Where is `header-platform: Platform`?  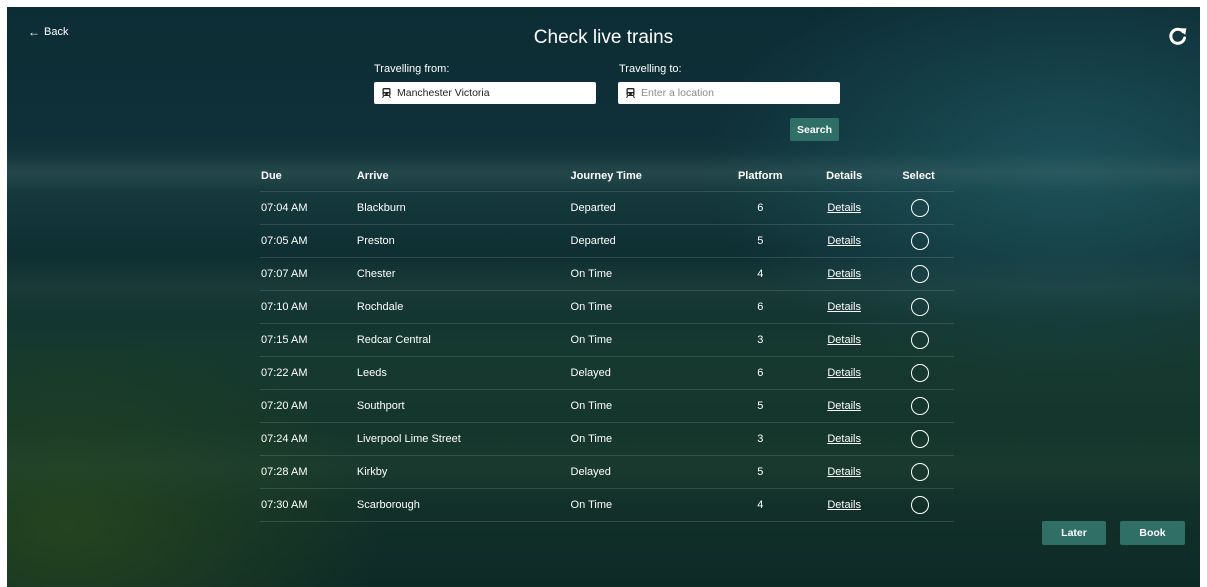 header-platform: Platform is located at coordinates (760, 176).